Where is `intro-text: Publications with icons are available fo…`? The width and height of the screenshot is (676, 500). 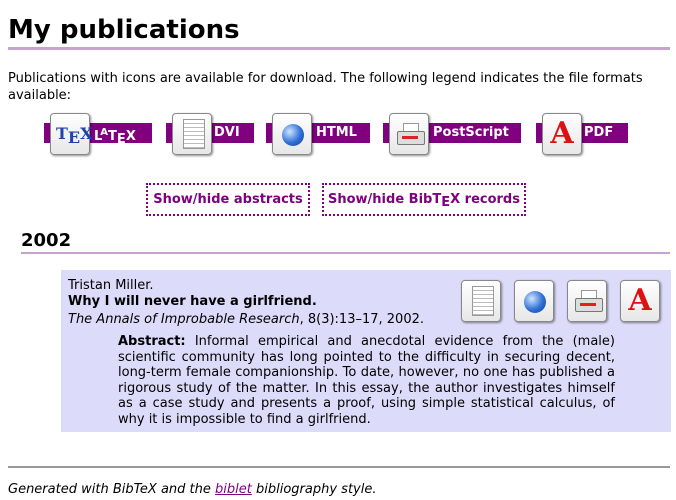
intro-text: Publications with icons are available fo… is located at coordinates (325, 87).